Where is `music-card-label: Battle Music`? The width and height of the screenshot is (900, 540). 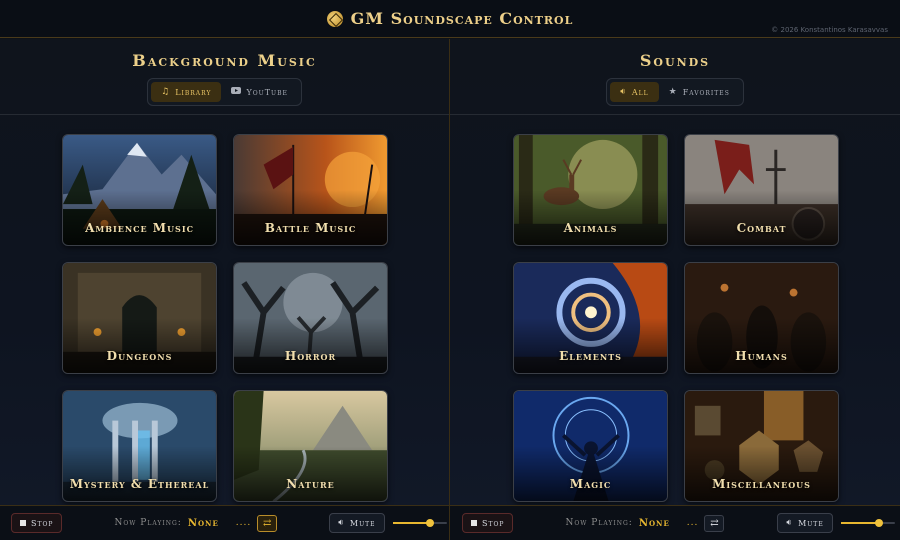 music-card-label: Battle Music is located at coordinates (310, 228).